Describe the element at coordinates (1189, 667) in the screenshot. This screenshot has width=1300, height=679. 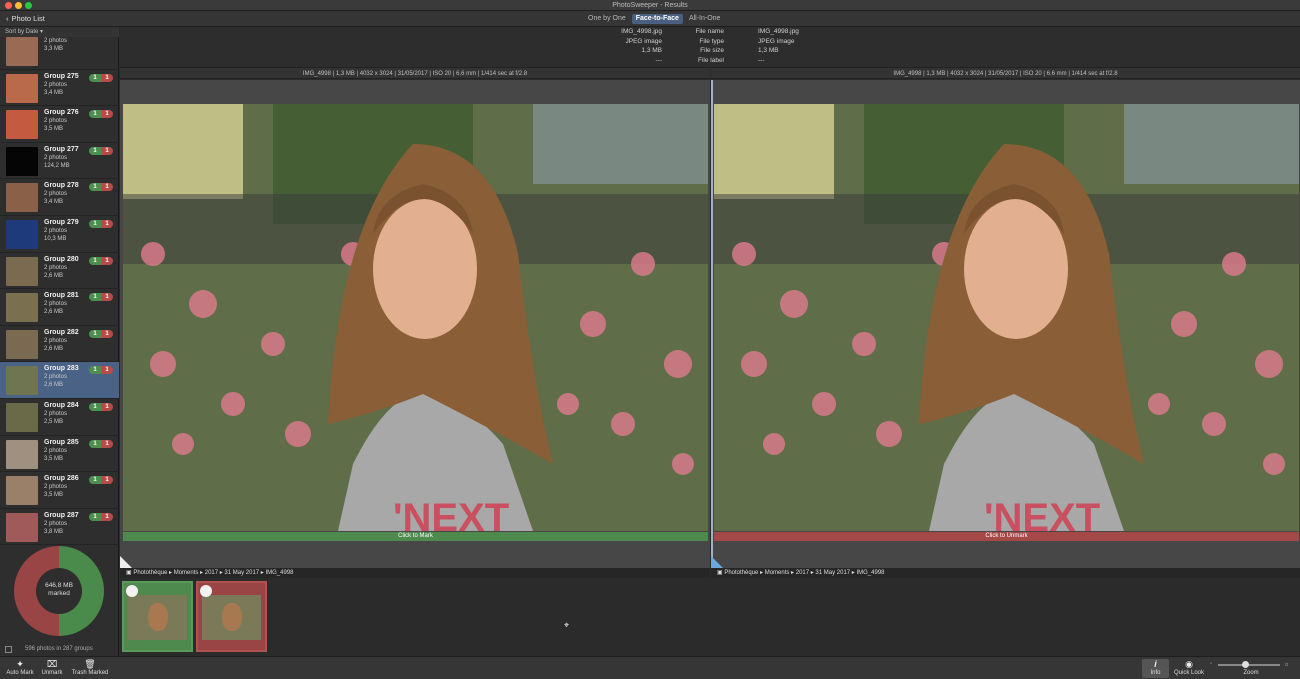
I see `quick-look-button: ◉ Quick Look` at that location.